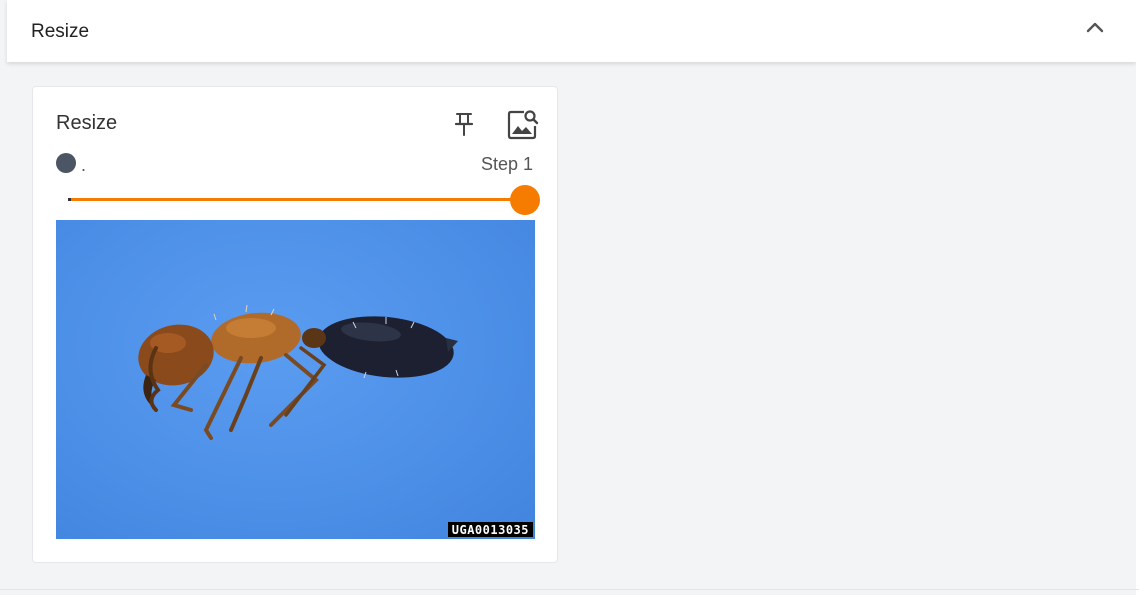 Image resolution: width=1139 pixels, height=595 pixels. What do you see at coordinates (464, 124) in the screenshot?
I see `pin-icon` at bounding box center [464, 124].